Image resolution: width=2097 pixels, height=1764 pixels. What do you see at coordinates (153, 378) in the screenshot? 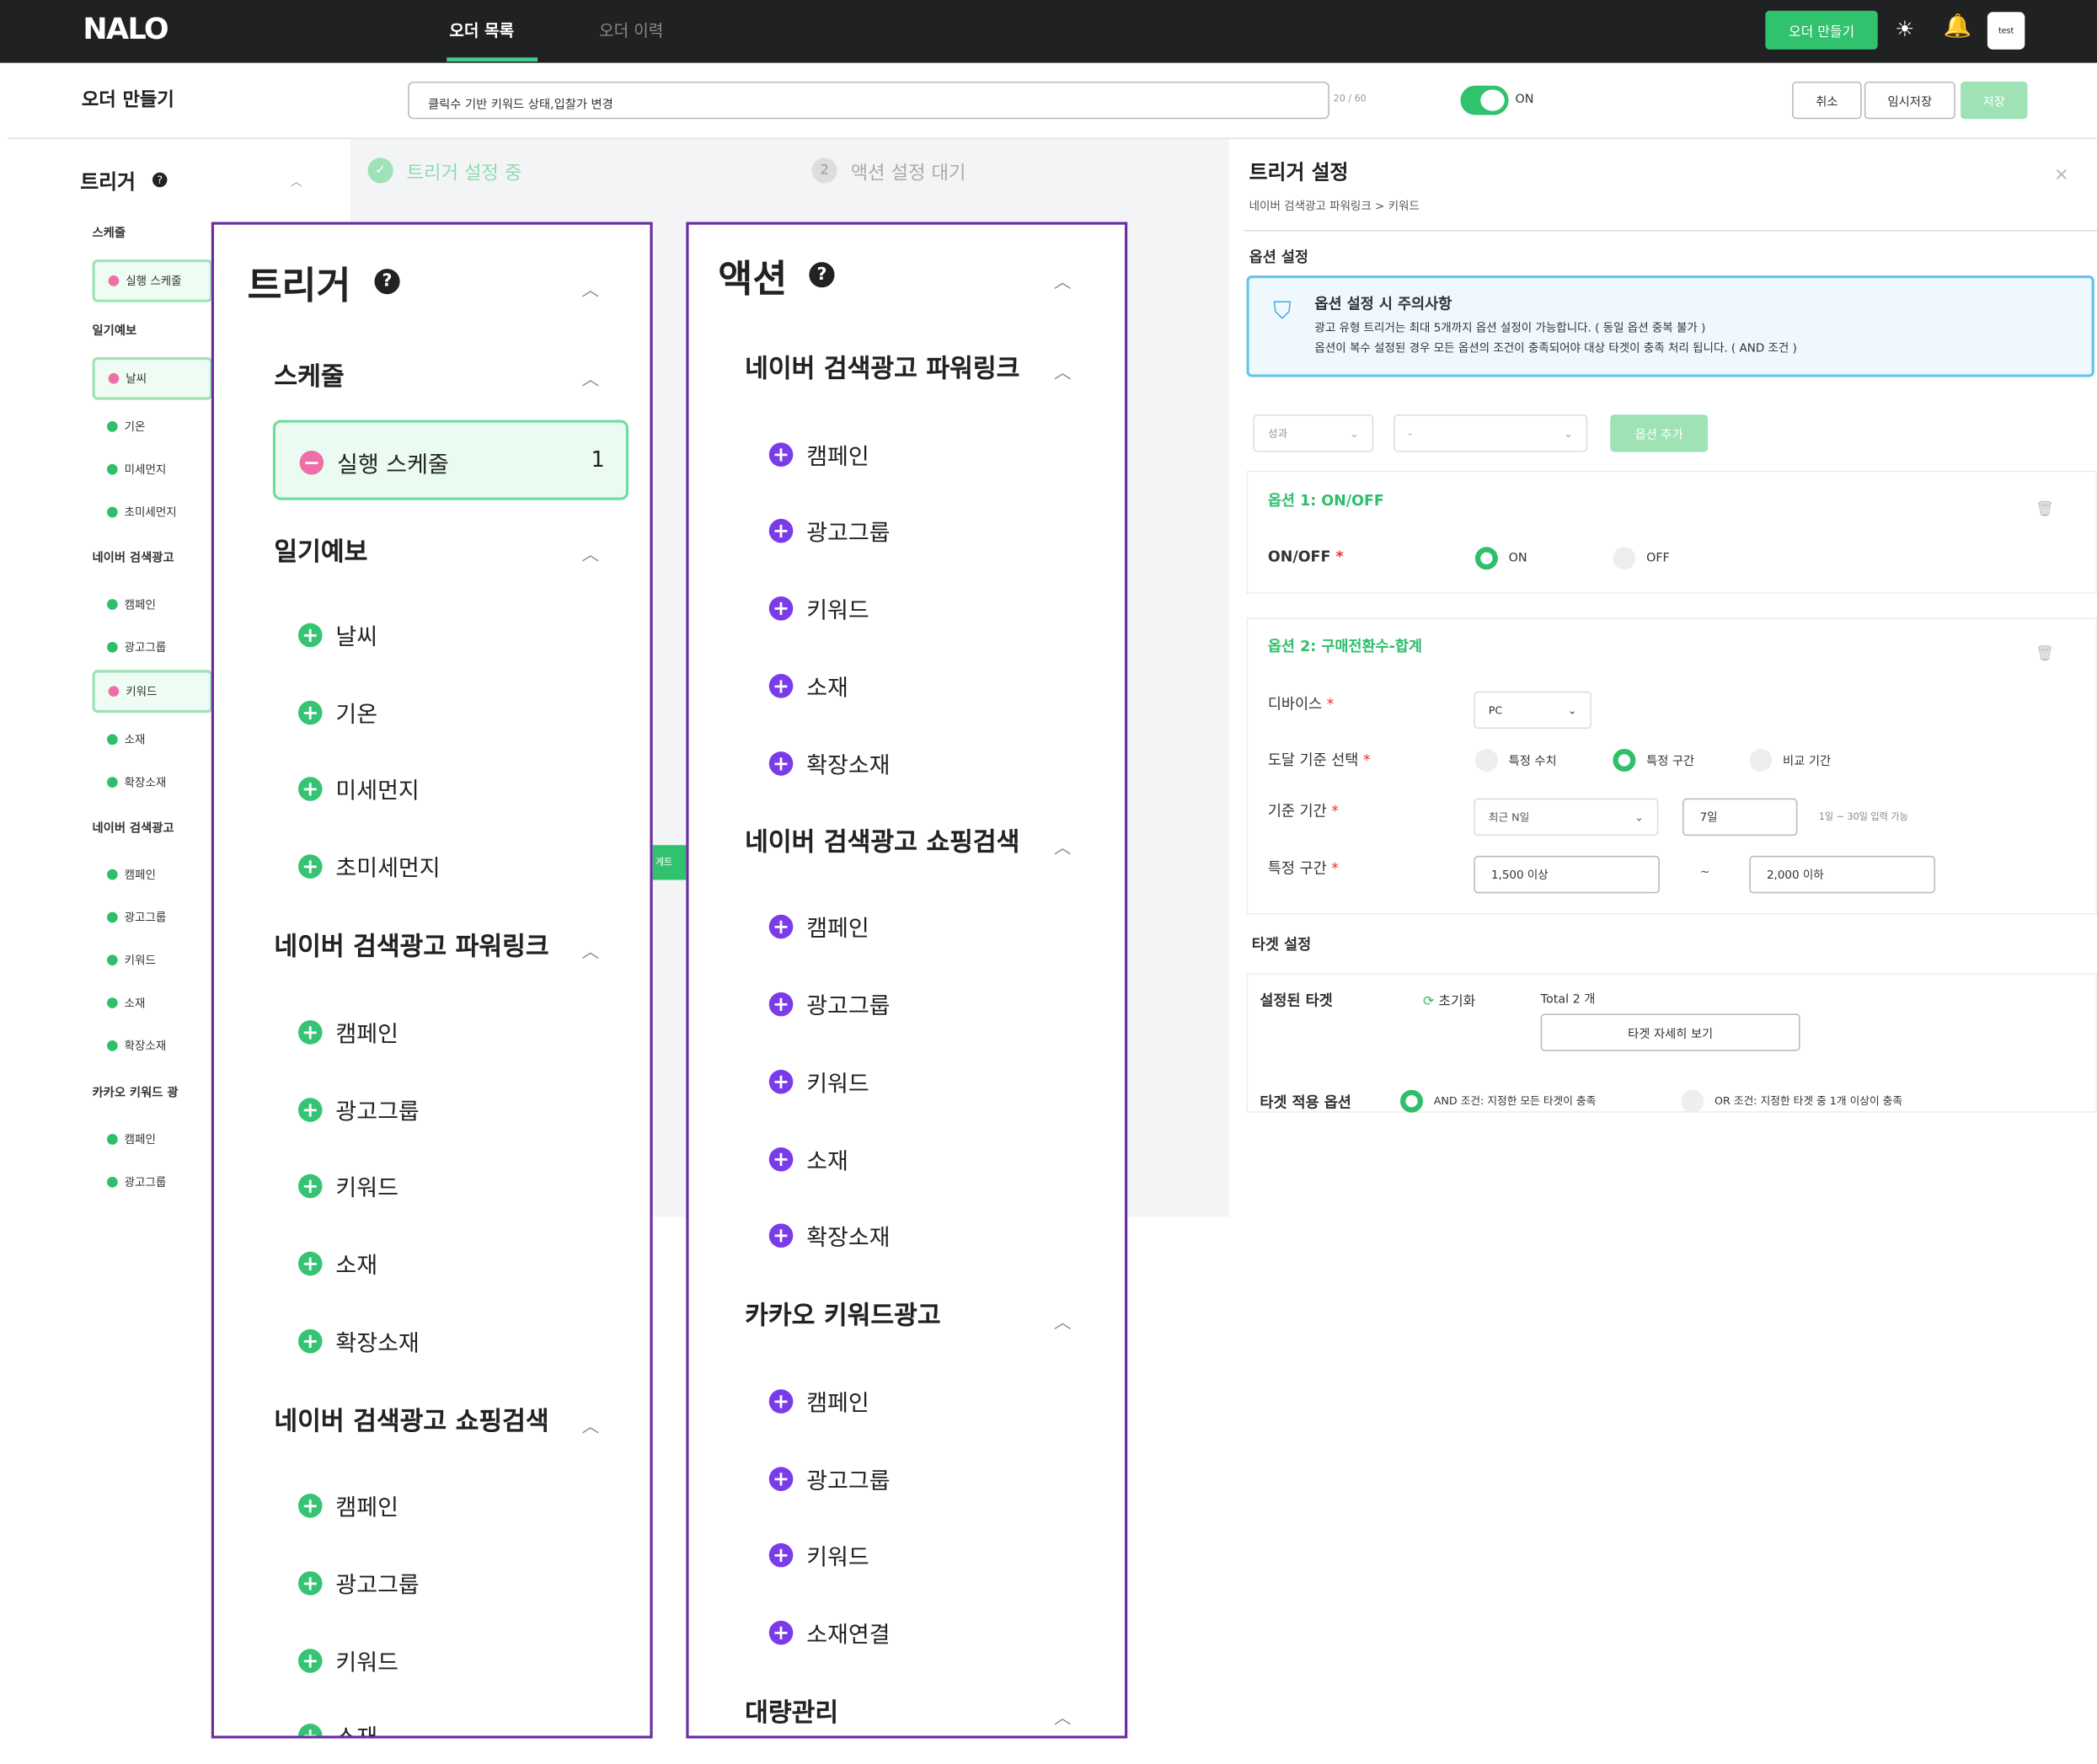
I see `lp-item-weather: 날씨` at bounding box center [153, 378].